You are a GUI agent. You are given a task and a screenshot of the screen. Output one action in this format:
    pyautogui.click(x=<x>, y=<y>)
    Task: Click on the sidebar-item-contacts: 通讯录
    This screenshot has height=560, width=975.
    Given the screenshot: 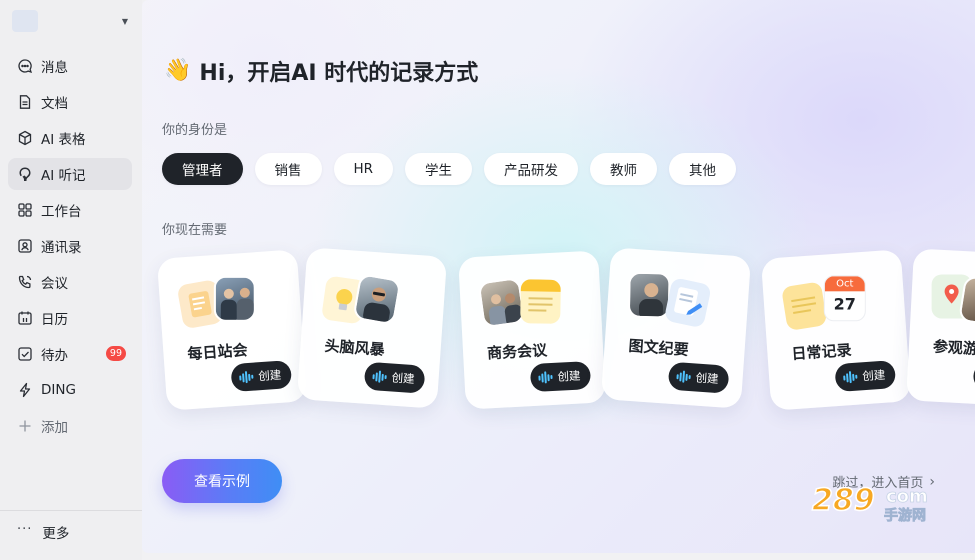 What is the action you would take?
    pyautogui.click(x=70, y=246)
    